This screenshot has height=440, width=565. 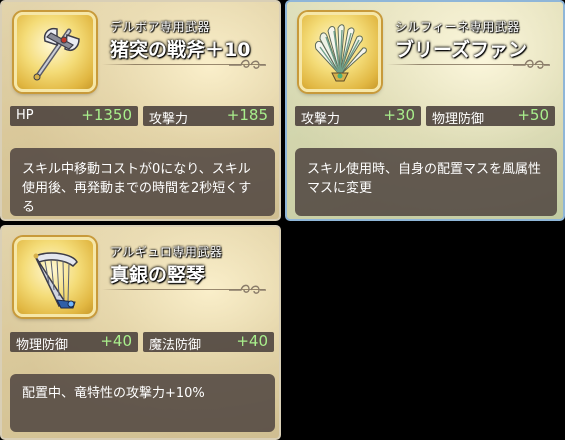 I want to click on stat-attack: 攻撃力 +30, so click(x=358, y=116).